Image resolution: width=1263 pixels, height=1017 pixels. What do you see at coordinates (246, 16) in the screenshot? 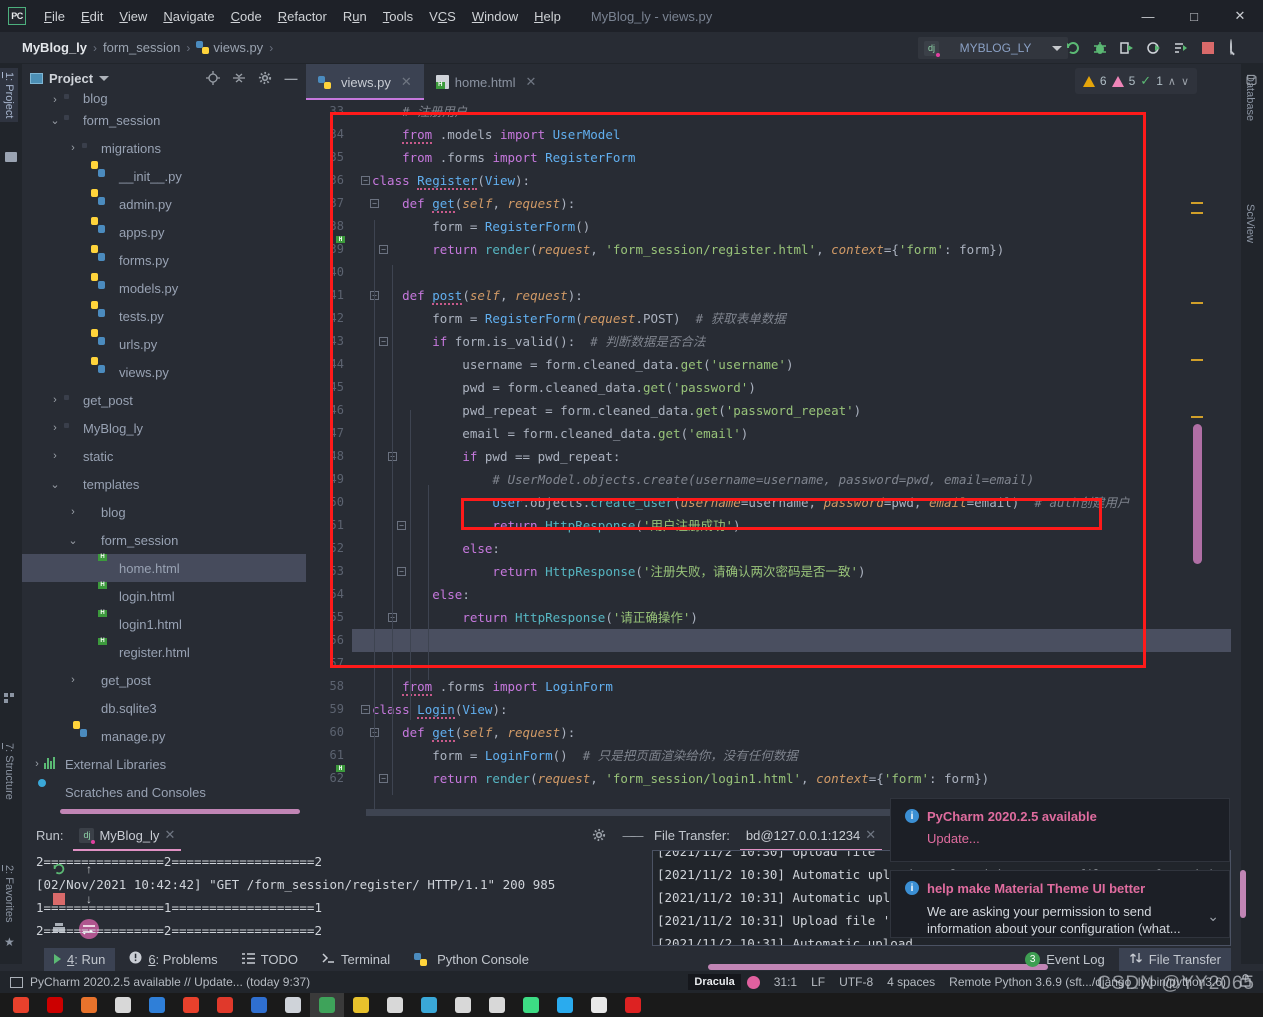
I see `menu-code: Code` at bounding box center [246, 16].